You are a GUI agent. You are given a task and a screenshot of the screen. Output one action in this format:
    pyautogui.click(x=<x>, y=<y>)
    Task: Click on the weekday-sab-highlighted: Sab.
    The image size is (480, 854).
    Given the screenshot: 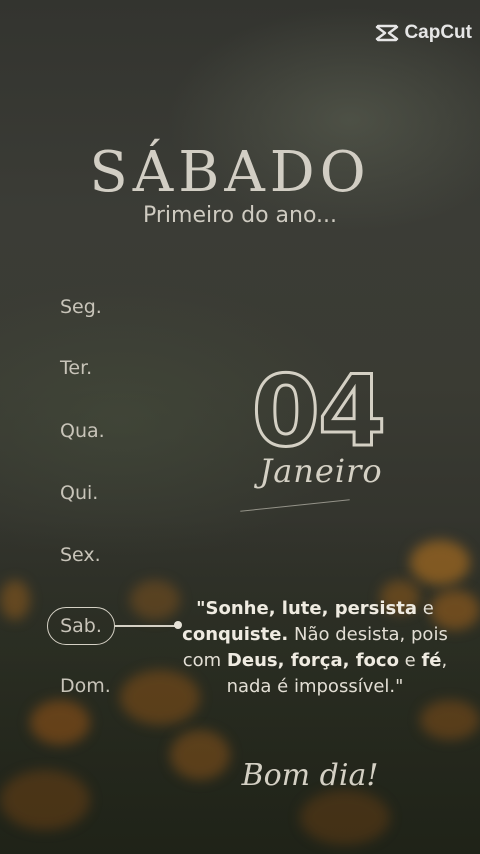 What is the action you would take?
    pyautogui.click(x=81, y=626)
    